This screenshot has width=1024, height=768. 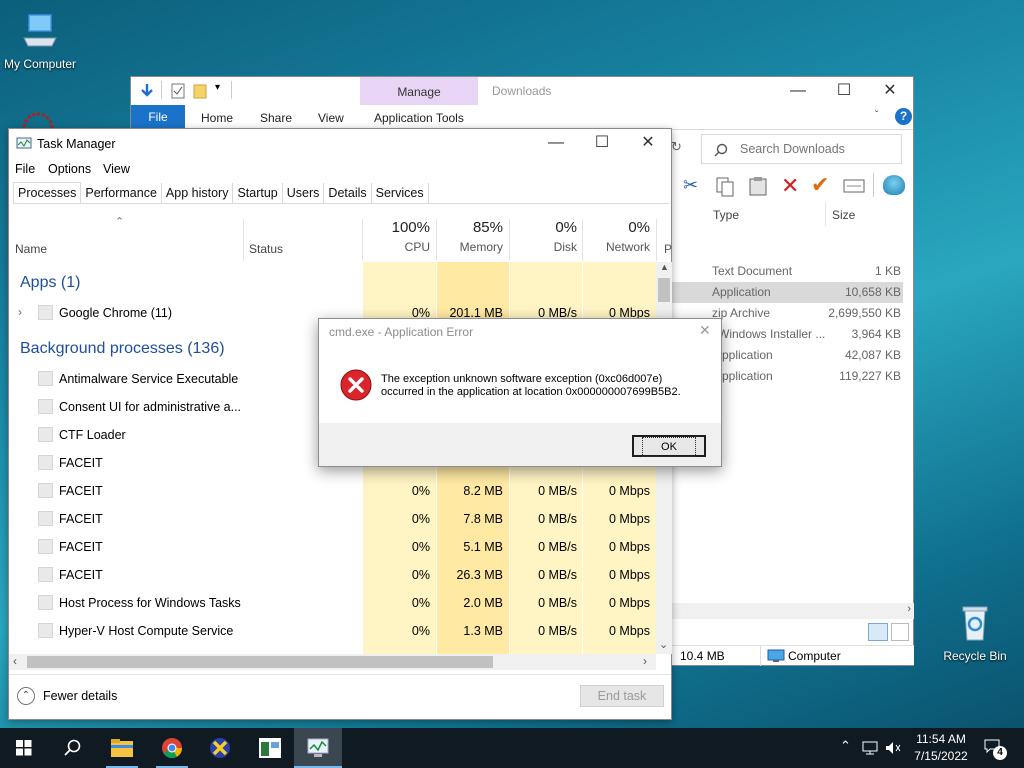 What do you see at coordinates (121, 193) in the screenshot?
I see `tab-performance: Performance` at bounding box center [121, 193].